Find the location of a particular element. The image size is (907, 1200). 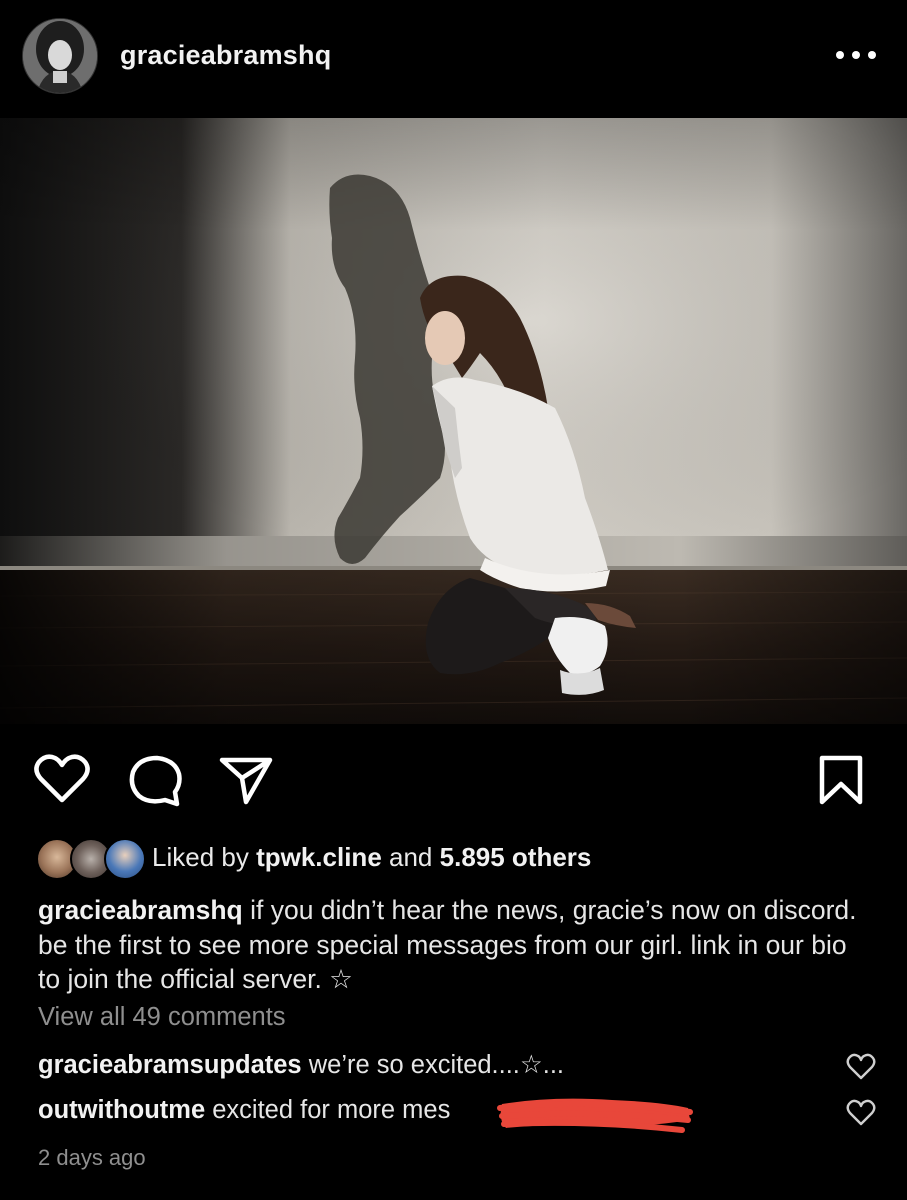

view-all-comments-link: View all 49 comments is located at coordinates (162, 1017).